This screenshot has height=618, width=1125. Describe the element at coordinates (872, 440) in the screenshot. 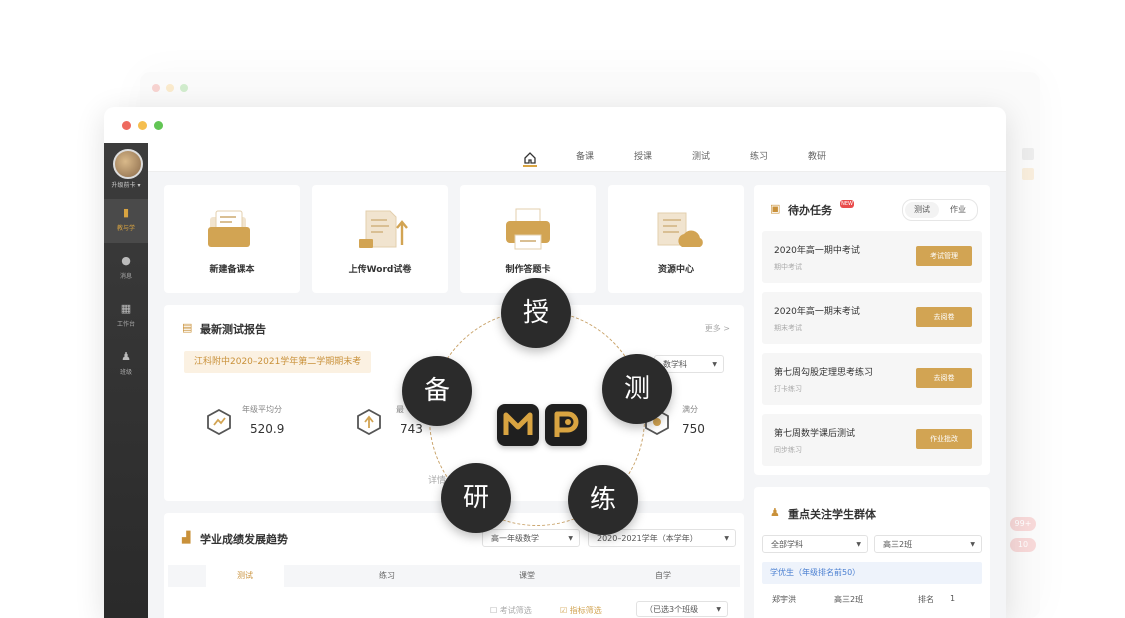

I see `task-item: 第七周数学课后测试 同步练习 作业批改` at that location.